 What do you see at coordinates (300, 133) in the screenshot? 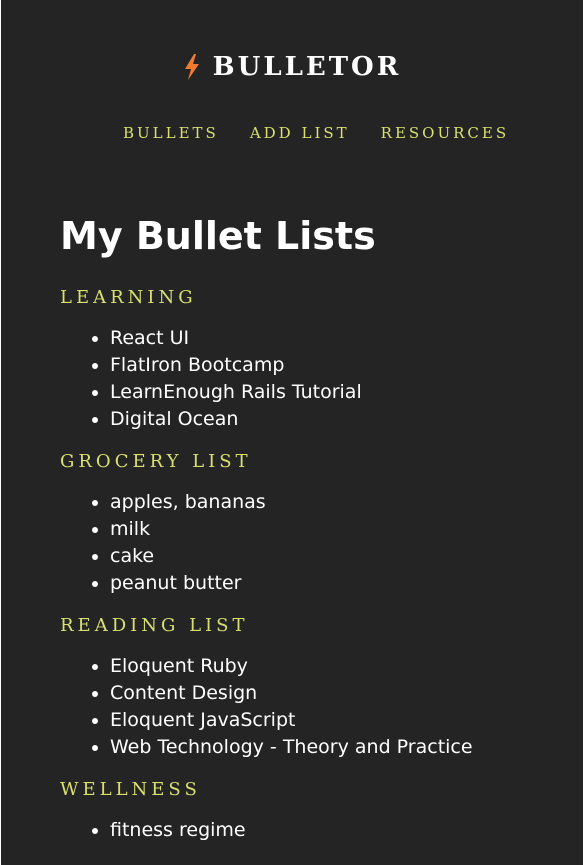
I see `nav-item-add-list: ADD LIST` at bounding box center [300, 133].